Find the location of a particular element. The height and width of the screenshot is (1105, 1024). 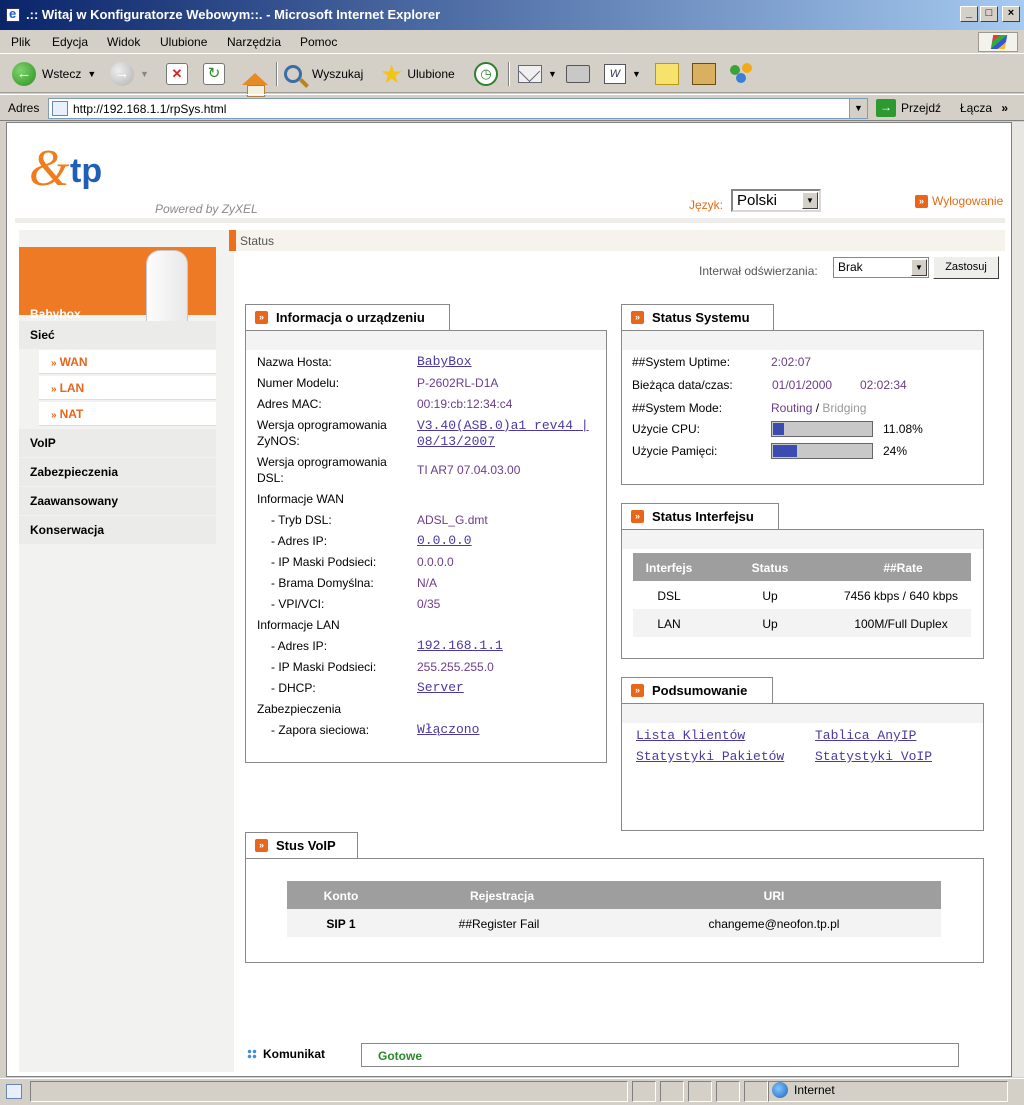

dsl-label-2: DSL: is located at coordinates (270, 478).